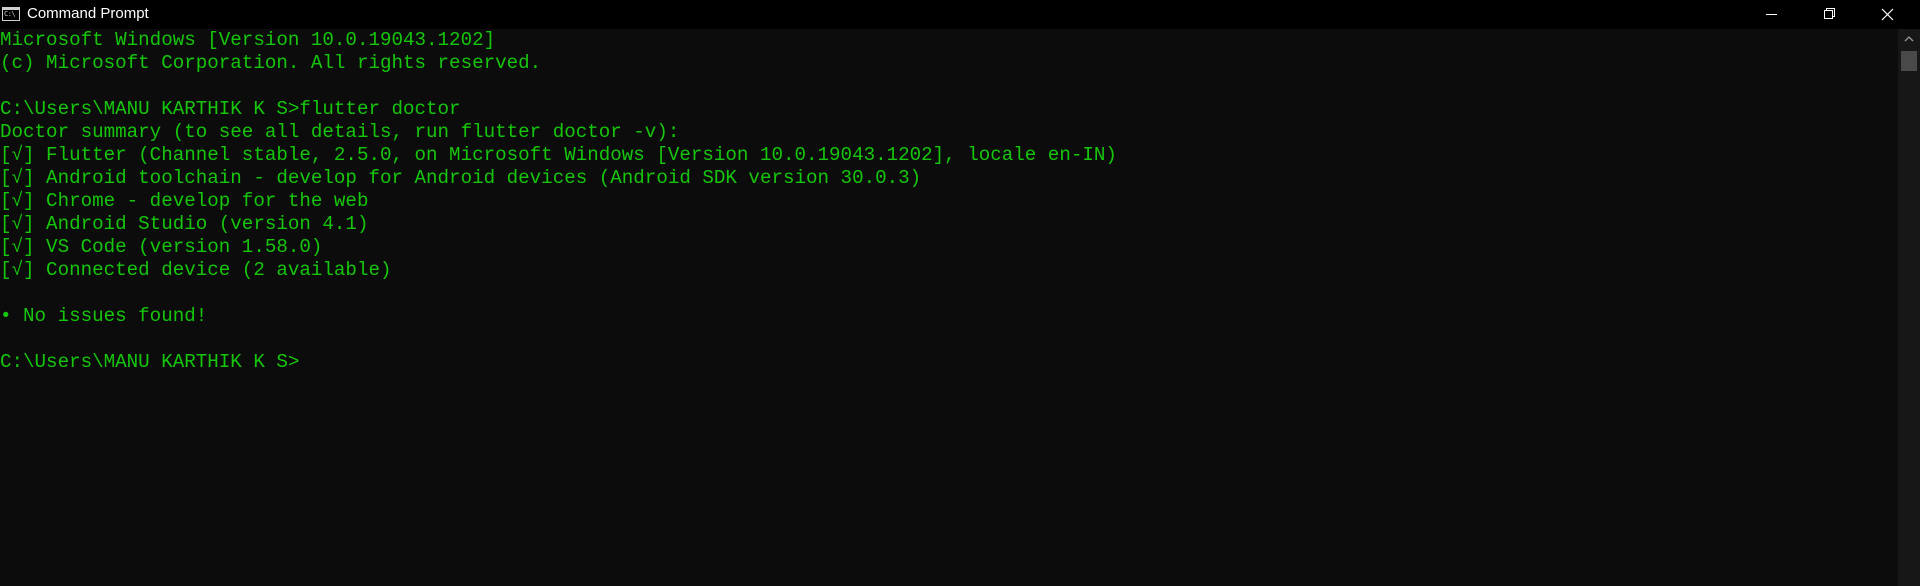 This screenshot has width=1920, height=586. Describe the element at coordinates (949, 362) in the screenshot. I see `command-prompt-line: C:\Users\MANU KARTHIK K S>` at that location.